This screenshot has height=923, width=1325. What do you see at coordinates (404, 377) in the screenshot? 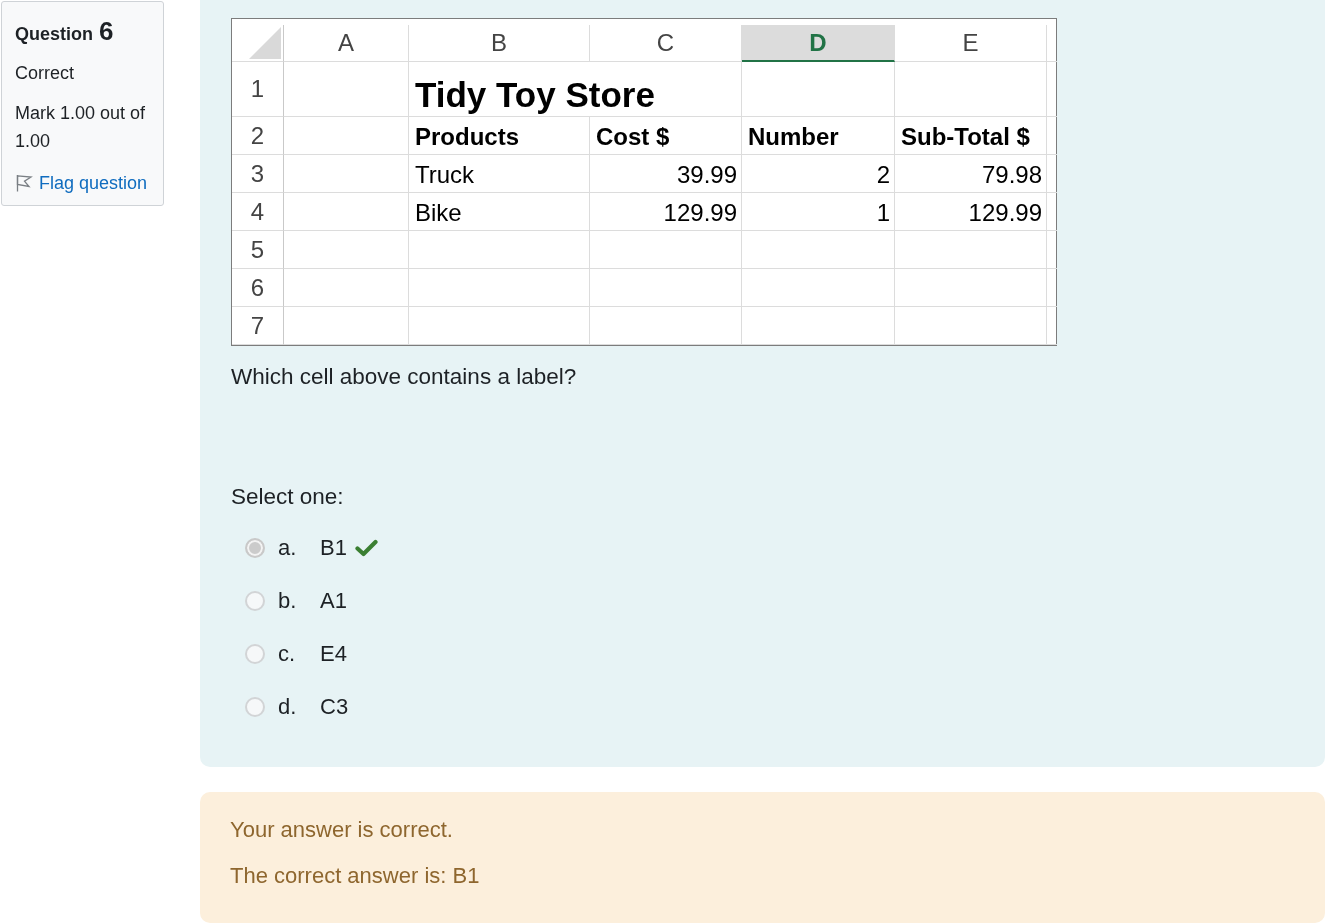
I see `question-text: Which cell above contains a label?` at bounding box center [404, 377].